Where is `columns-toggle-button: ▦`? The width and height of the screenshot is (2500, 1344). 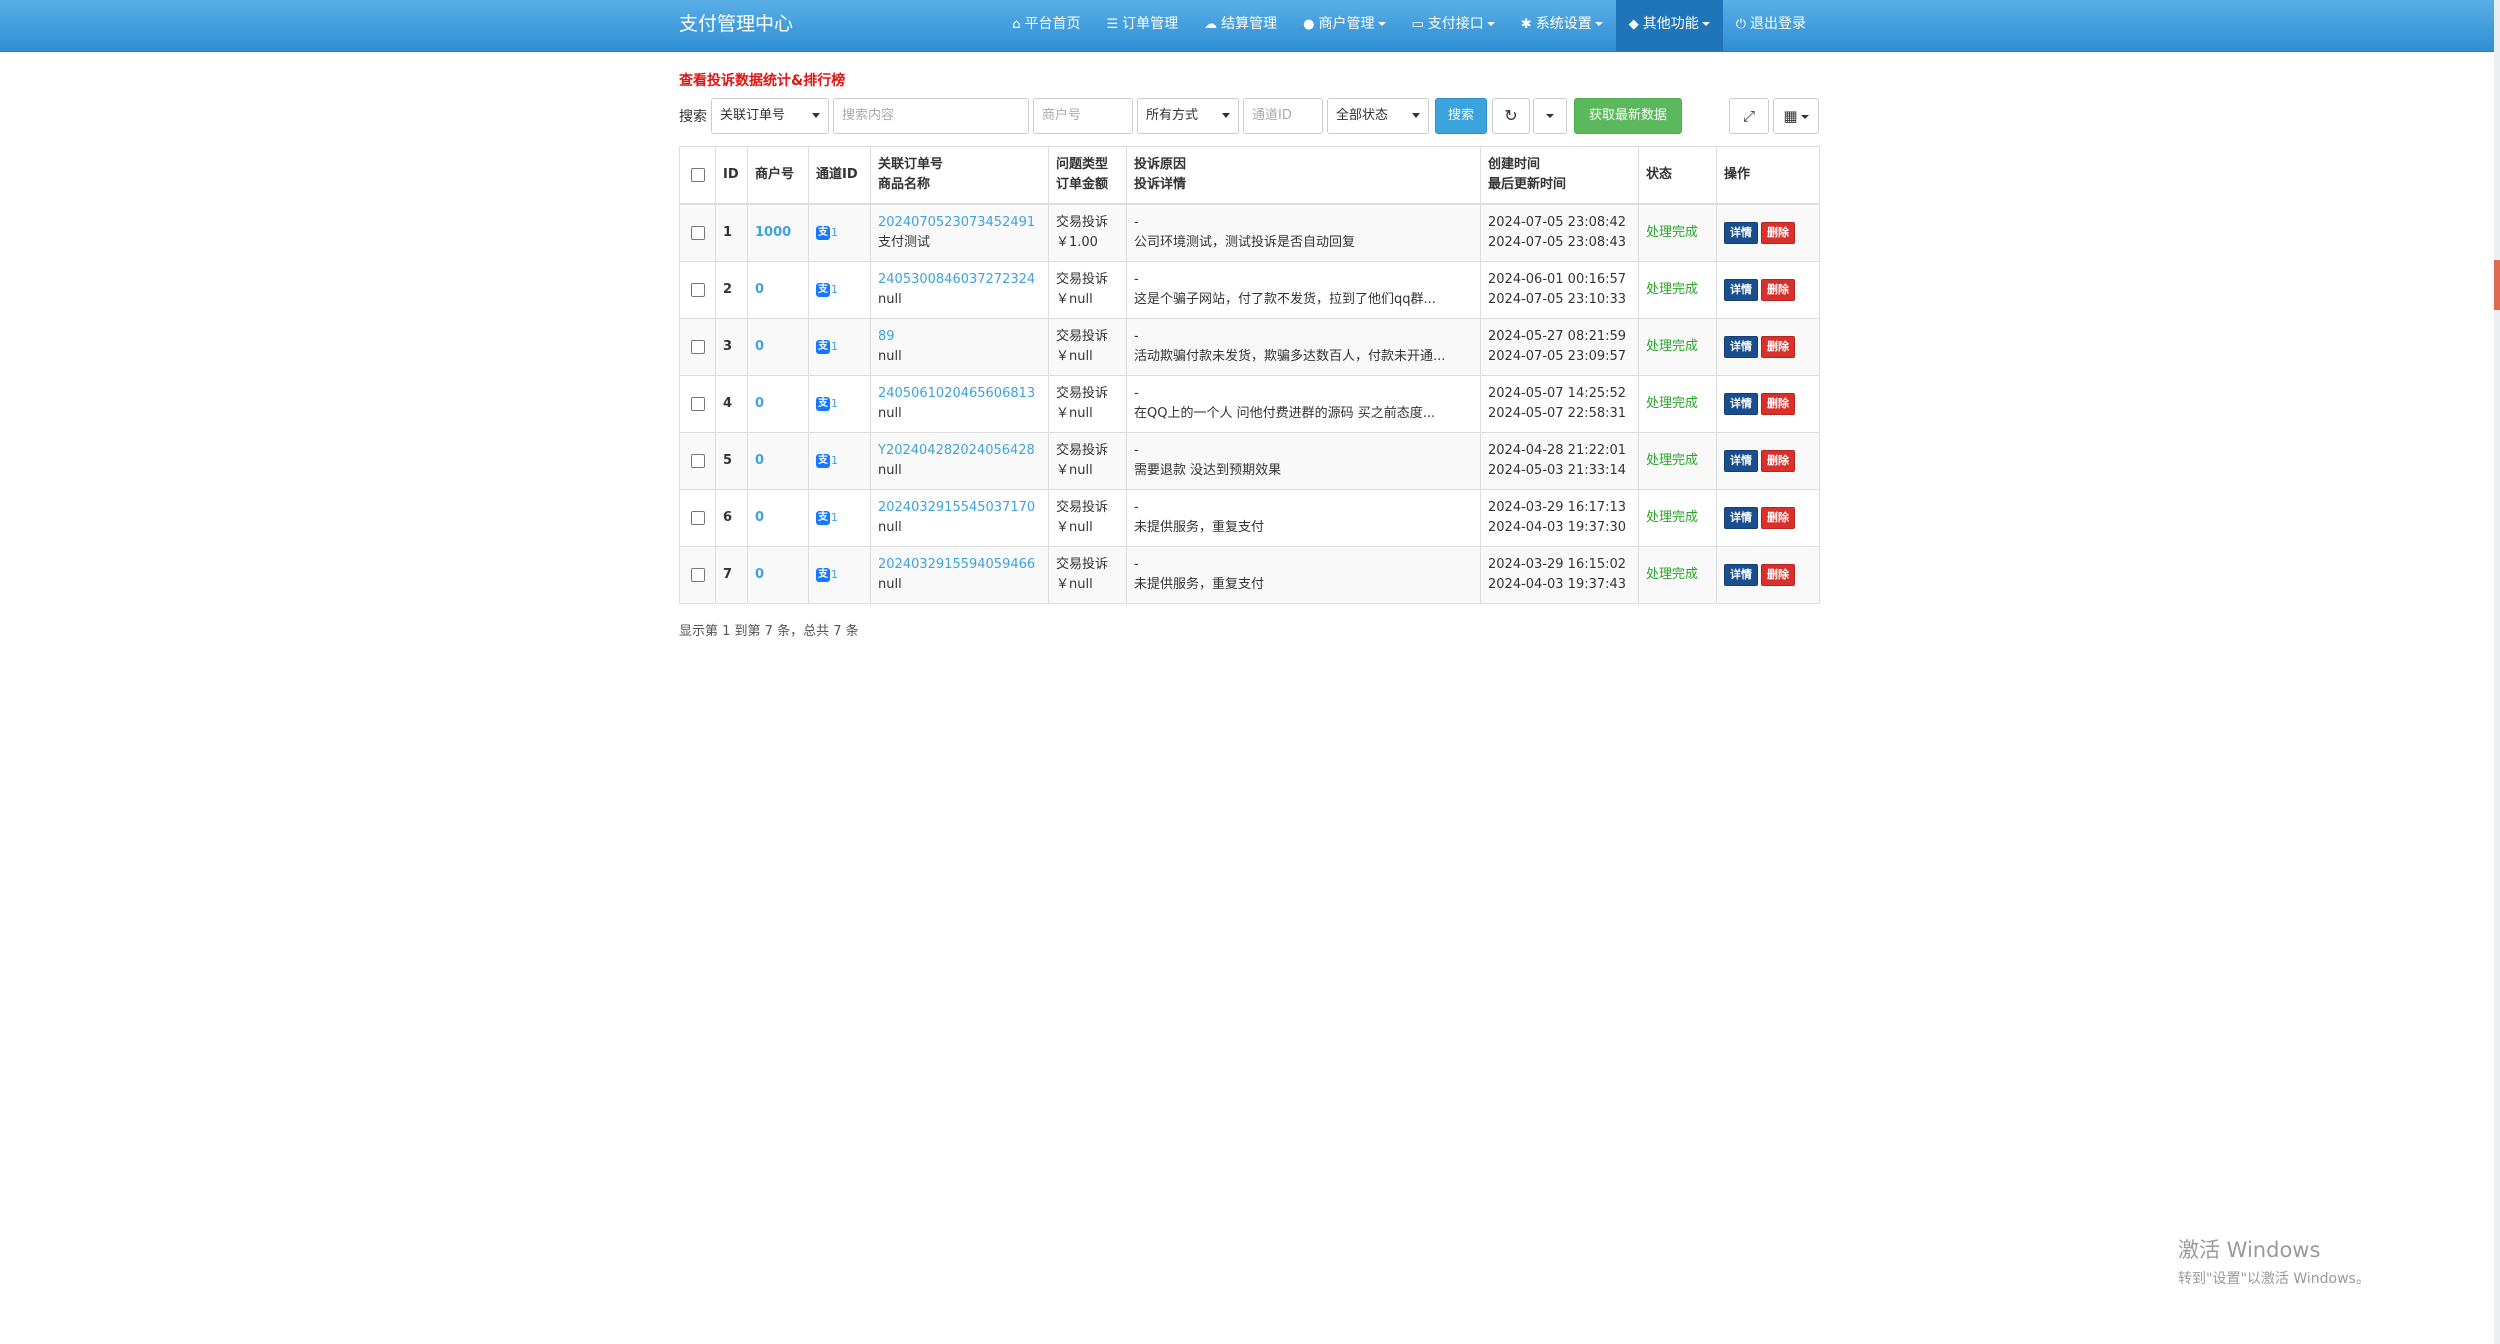 columns-toggle-button: ▦ is located at coordinates (1796, 116).